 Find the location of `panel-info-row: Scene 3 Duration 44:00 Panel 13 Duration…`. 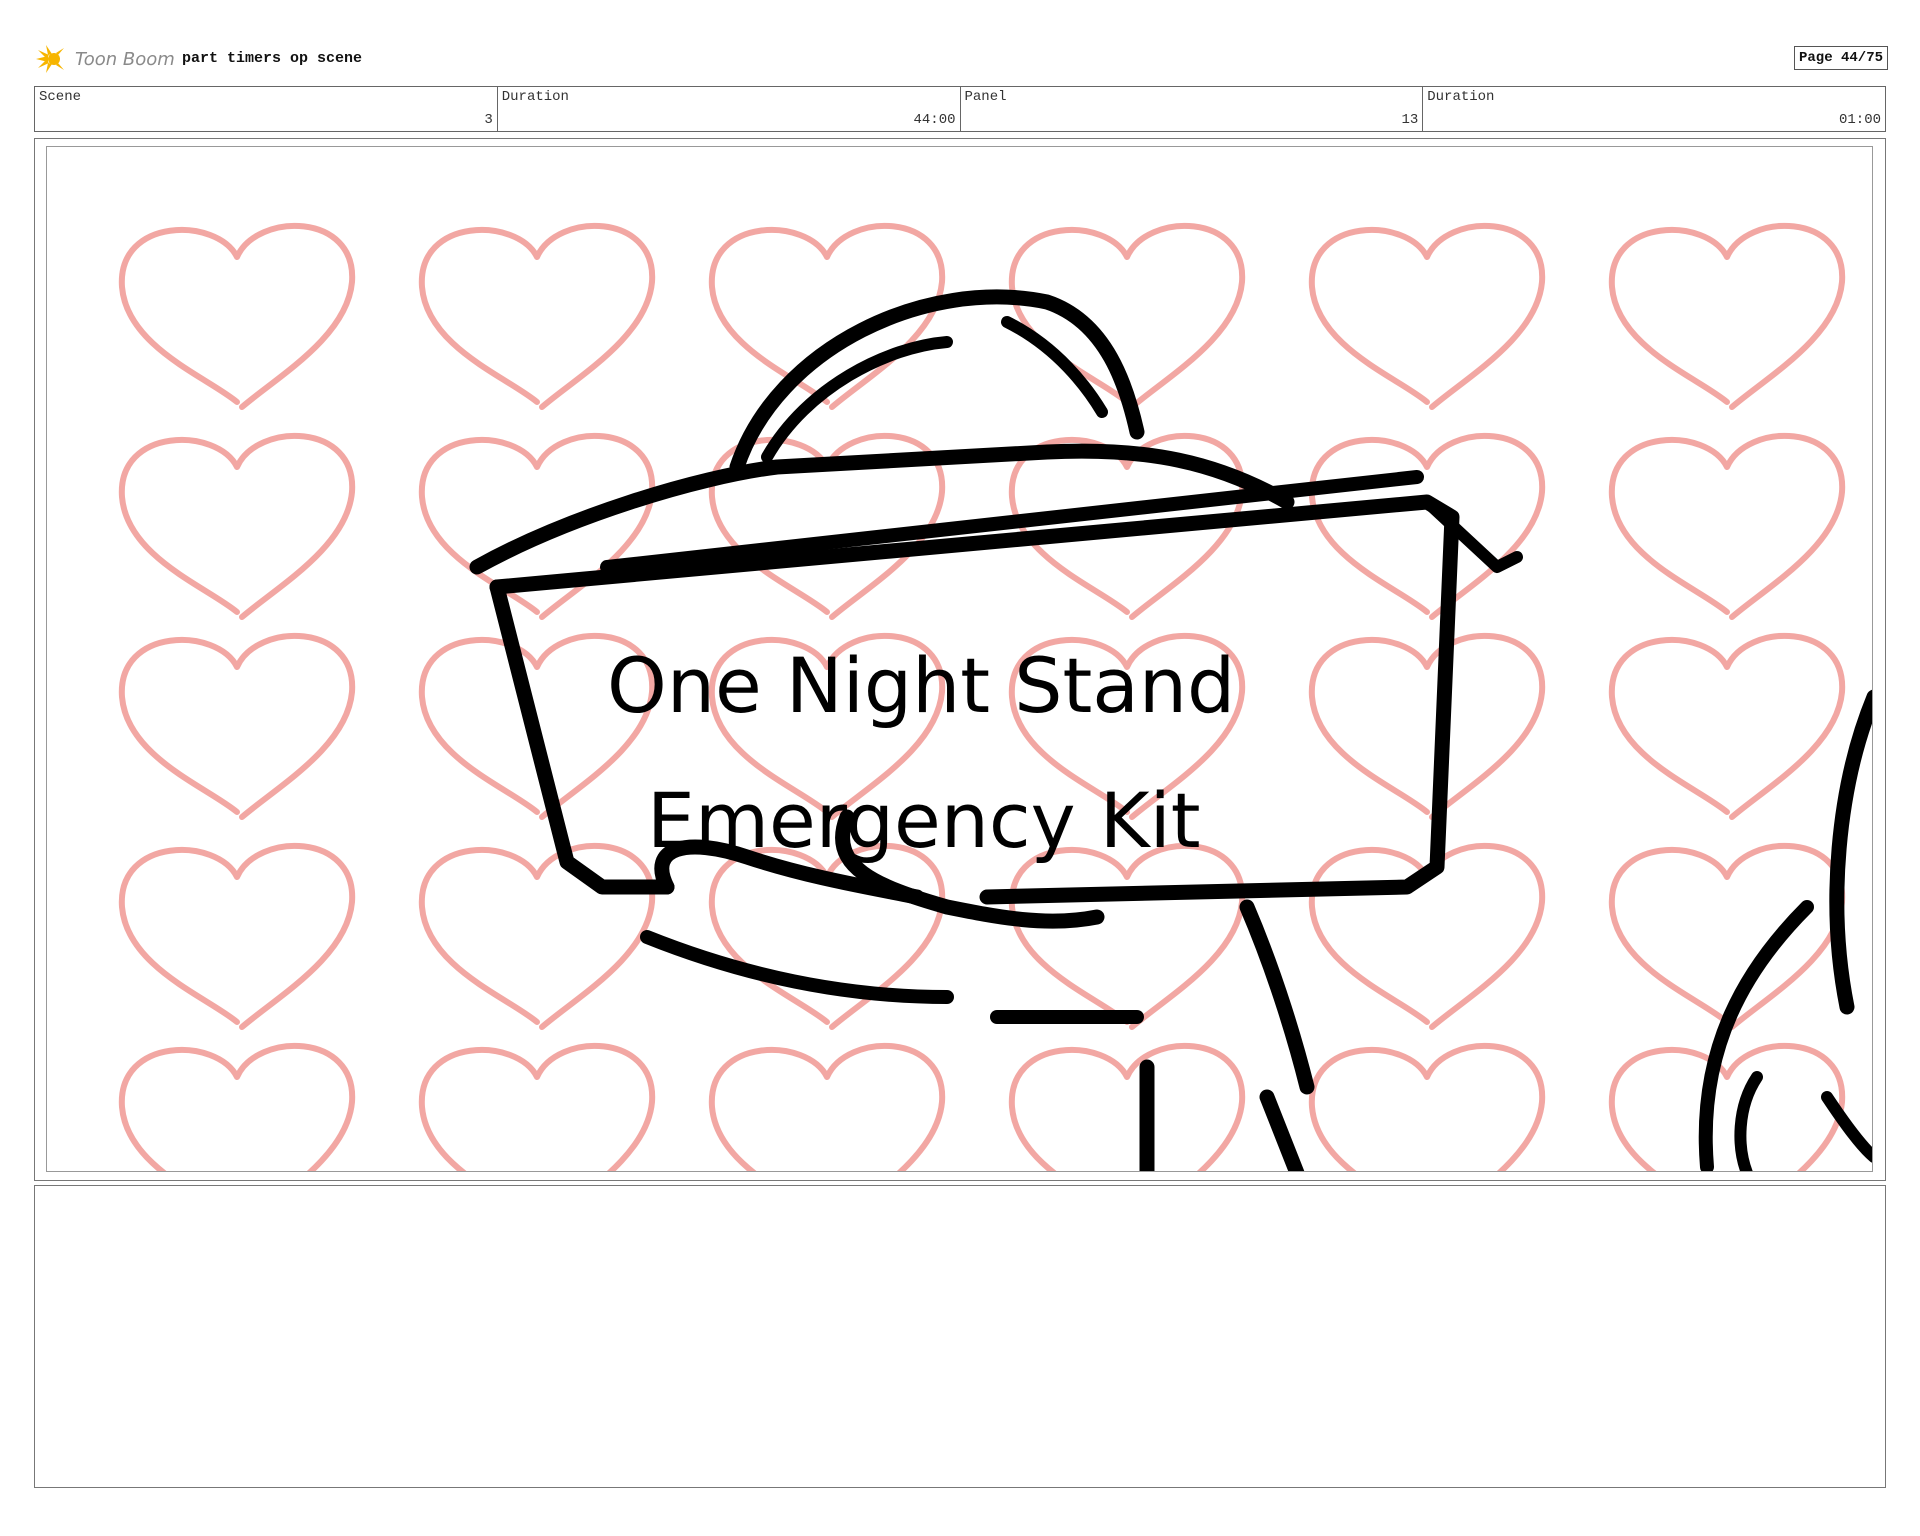

panel-info-row: Scene 3 Duration 44:00 Panel 13 Duration… is located at coordinates (960, 109).